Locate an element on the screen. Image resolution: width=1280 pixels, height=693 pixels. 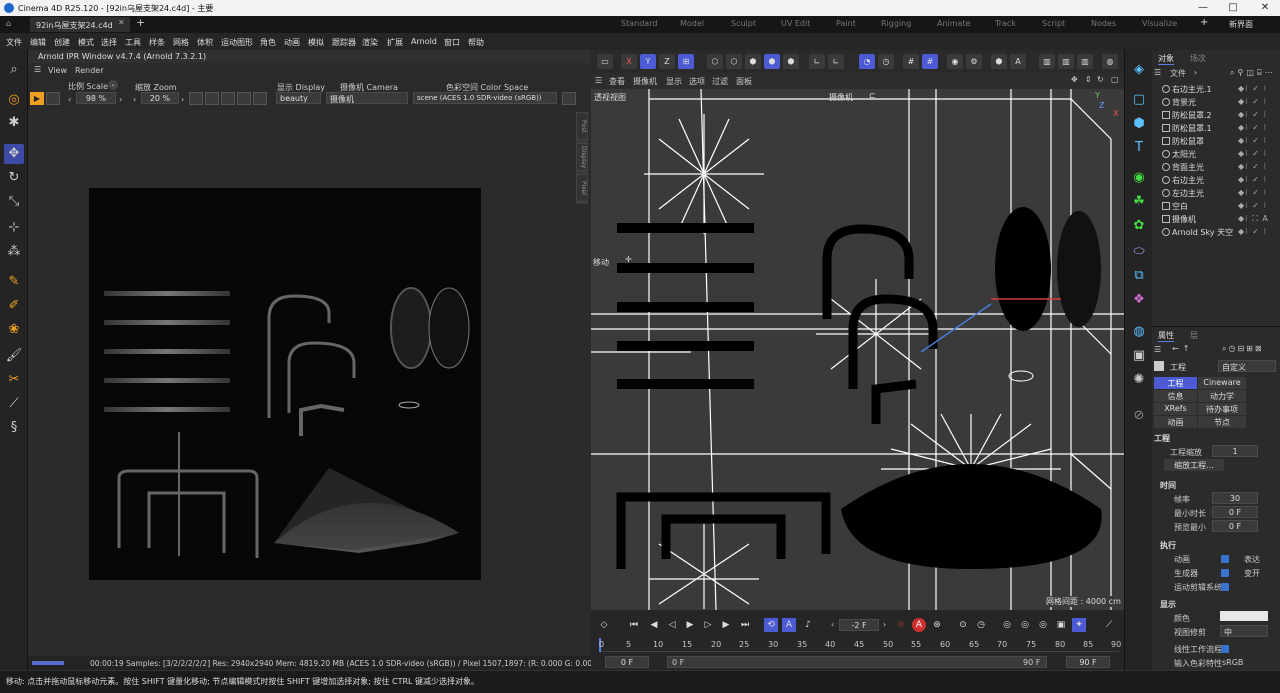
move-tool-icon: ✥ is located at coordinates (14, 154).